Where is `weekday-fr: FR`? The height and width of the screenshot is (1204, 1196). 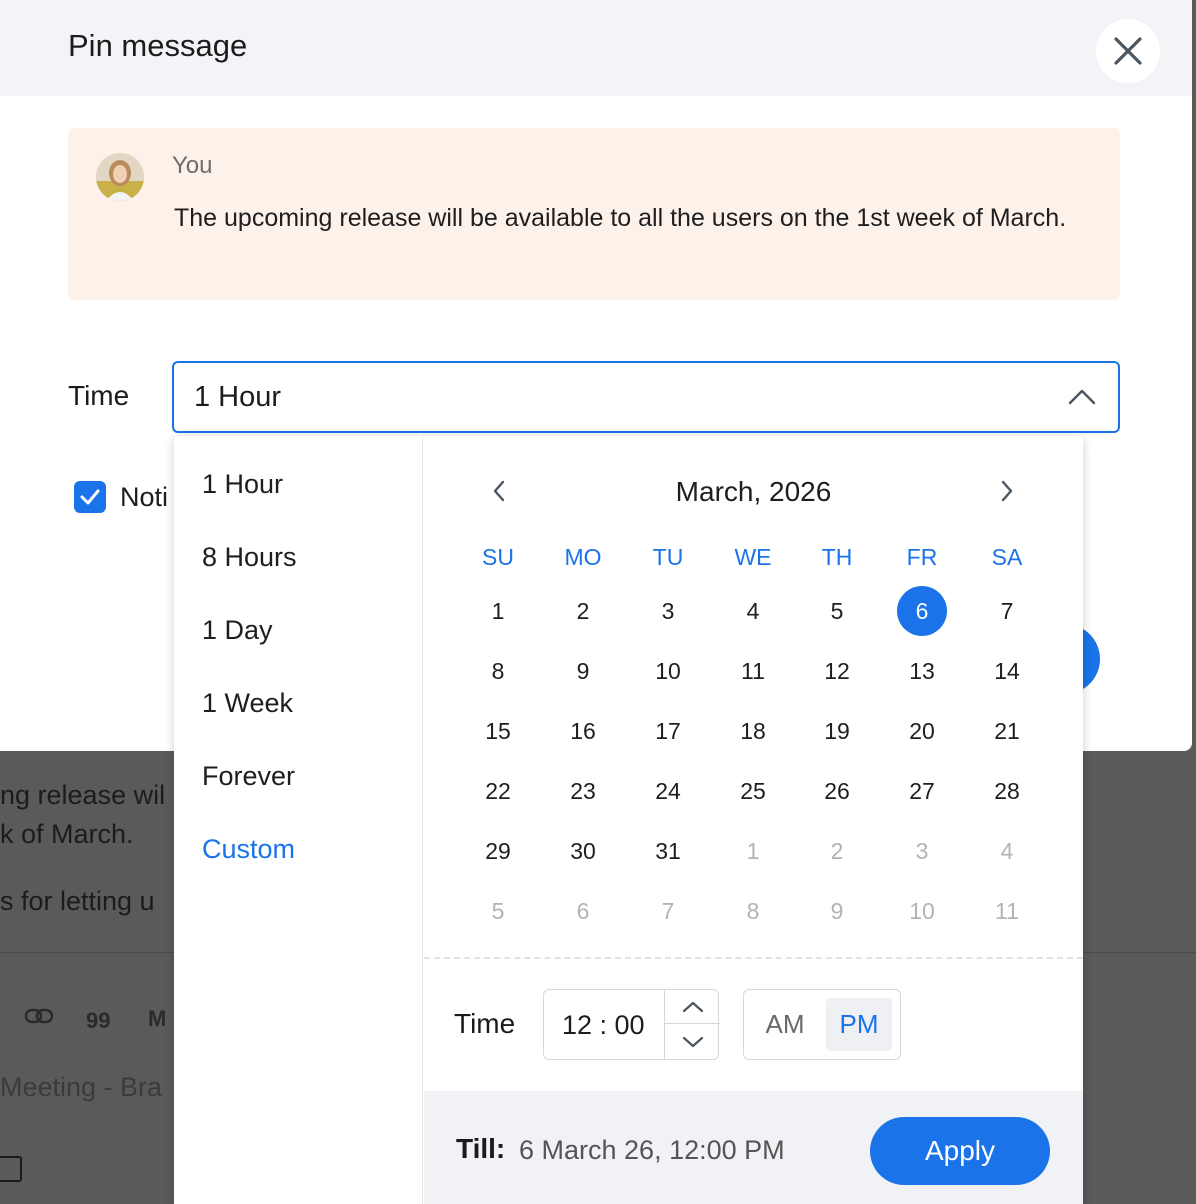 weekday-fr: FR is located at coordinates (922, 557).